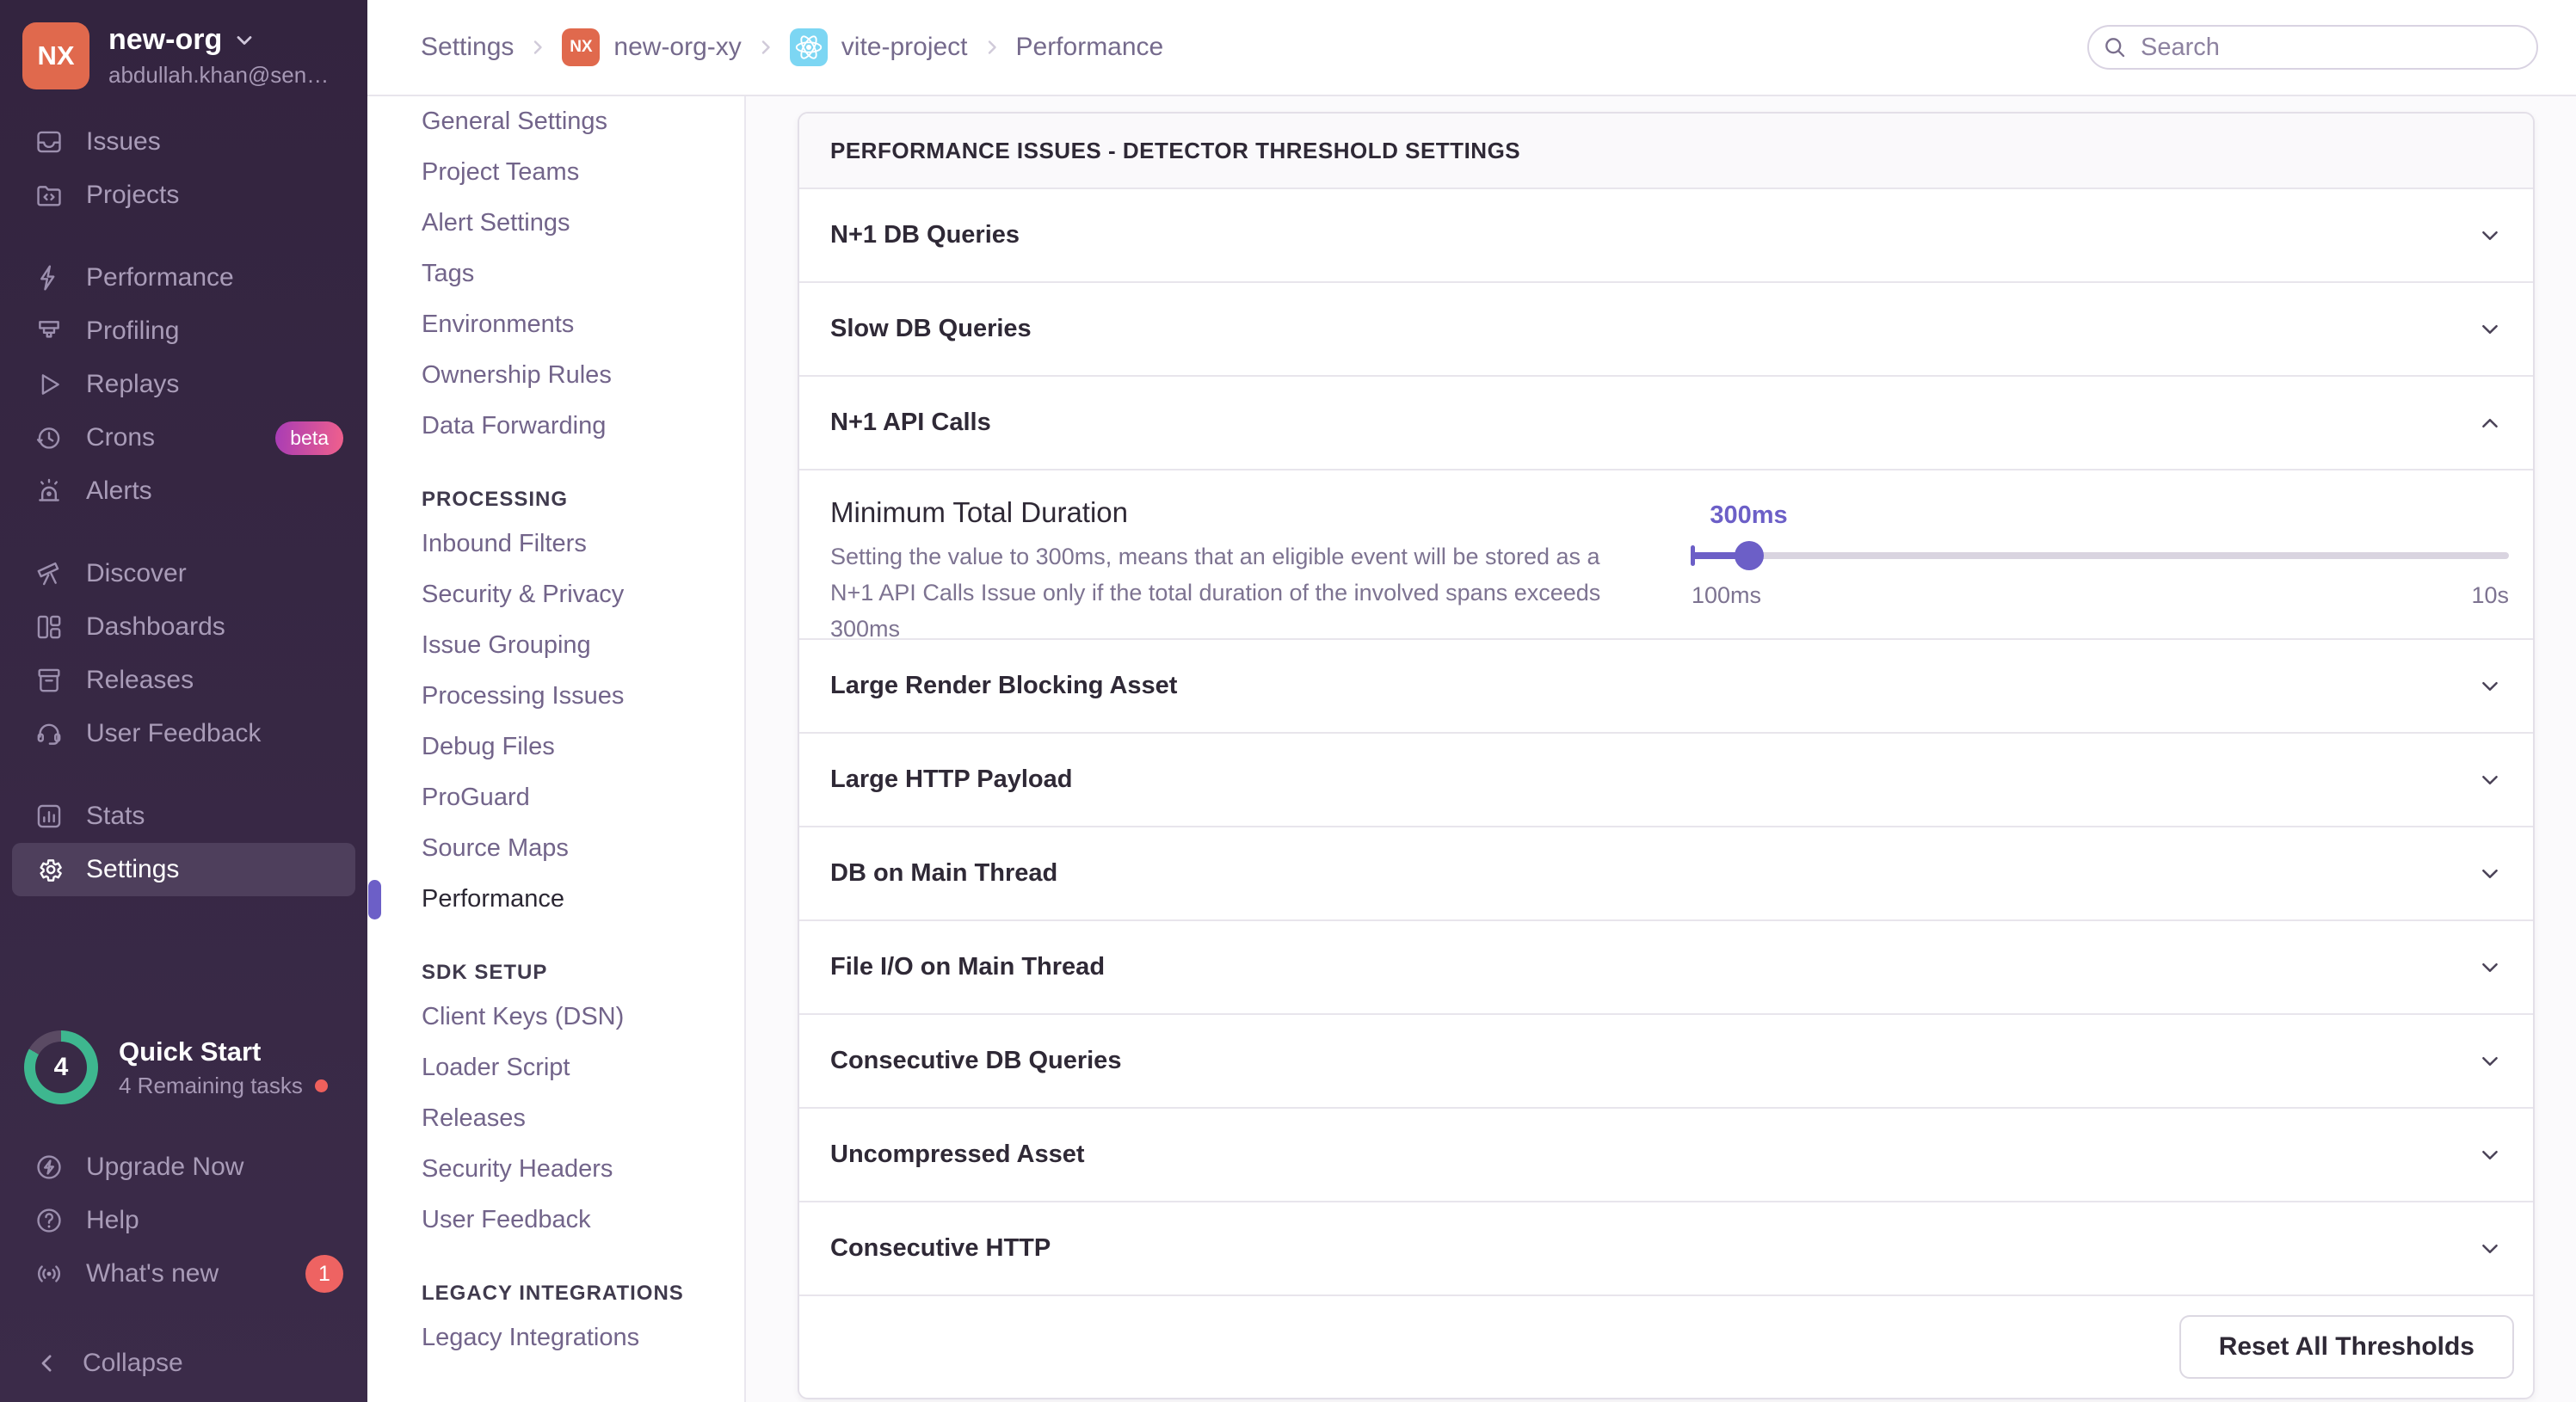 This screenshot has width=2576, height=1402. What do you see at coordinates (49, 1273) in the screenshot?
I see `whatsnew-icon` at bounding box center [49, 1273].